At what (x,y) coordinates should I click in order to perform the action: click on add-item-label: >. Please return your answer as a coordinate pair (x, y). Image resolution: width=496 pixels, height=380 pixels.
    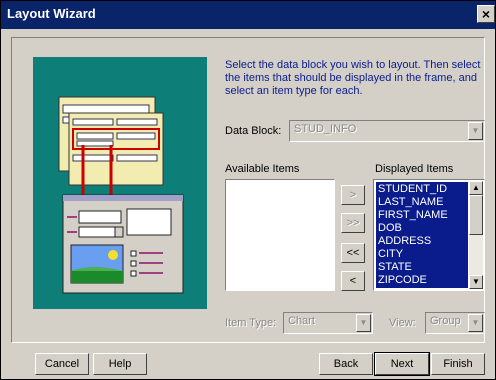
    Looking at the image, I should click on (353, 195).